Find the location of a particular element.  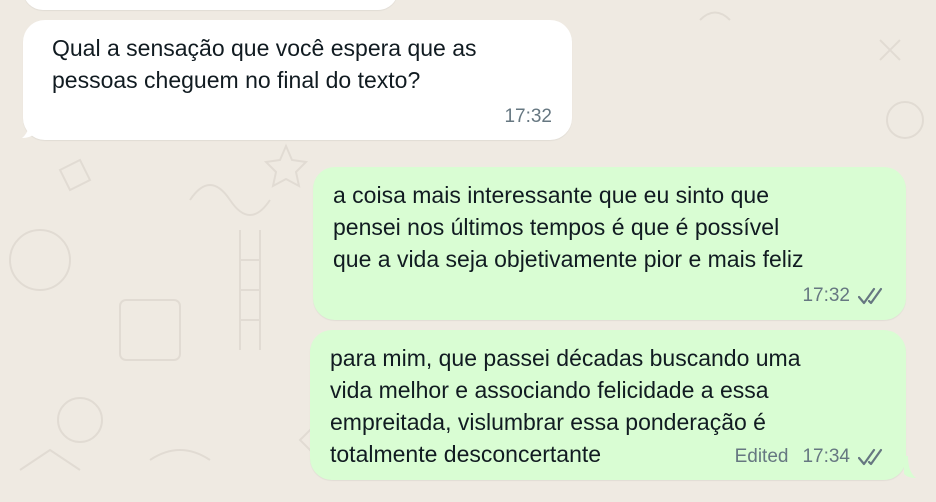

edited-label: Edited is located at coordinates (761, 456).